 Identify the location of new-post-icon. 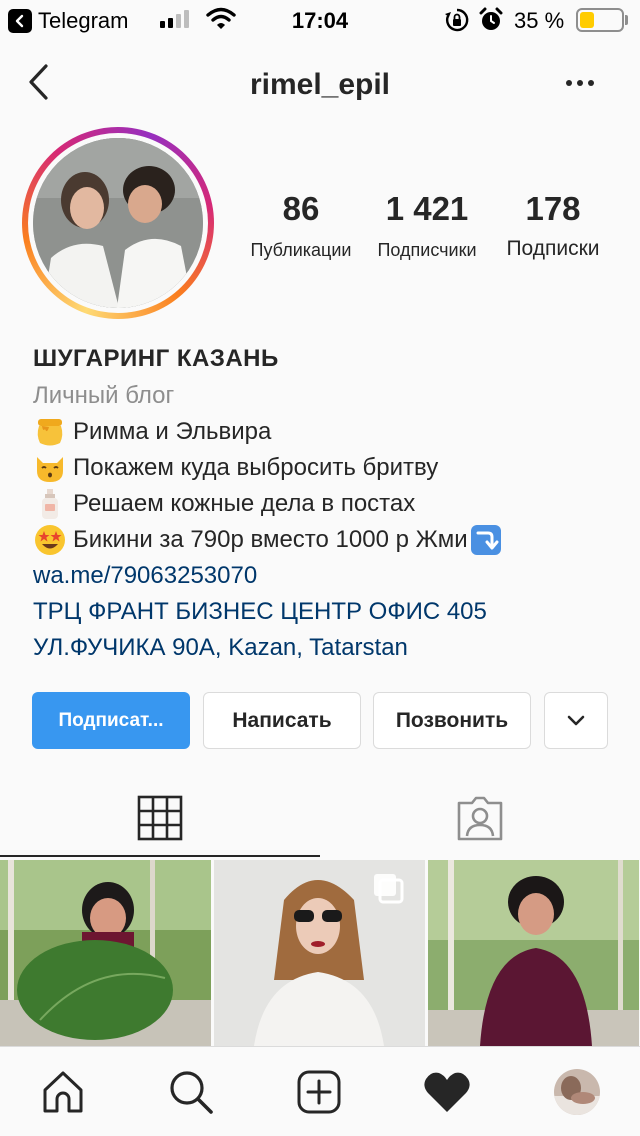
(319, 1092).